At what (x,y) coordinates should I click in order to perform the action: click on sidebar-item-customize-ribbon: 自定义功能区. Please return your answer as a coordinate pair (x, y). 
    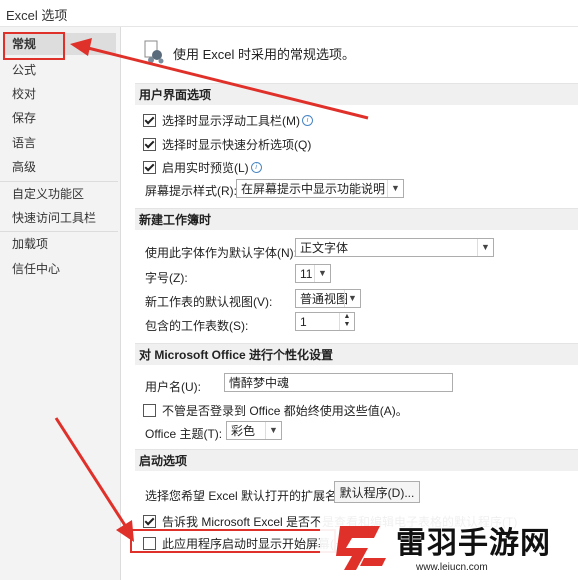
    Looking at the image, I should click on (60, 194).